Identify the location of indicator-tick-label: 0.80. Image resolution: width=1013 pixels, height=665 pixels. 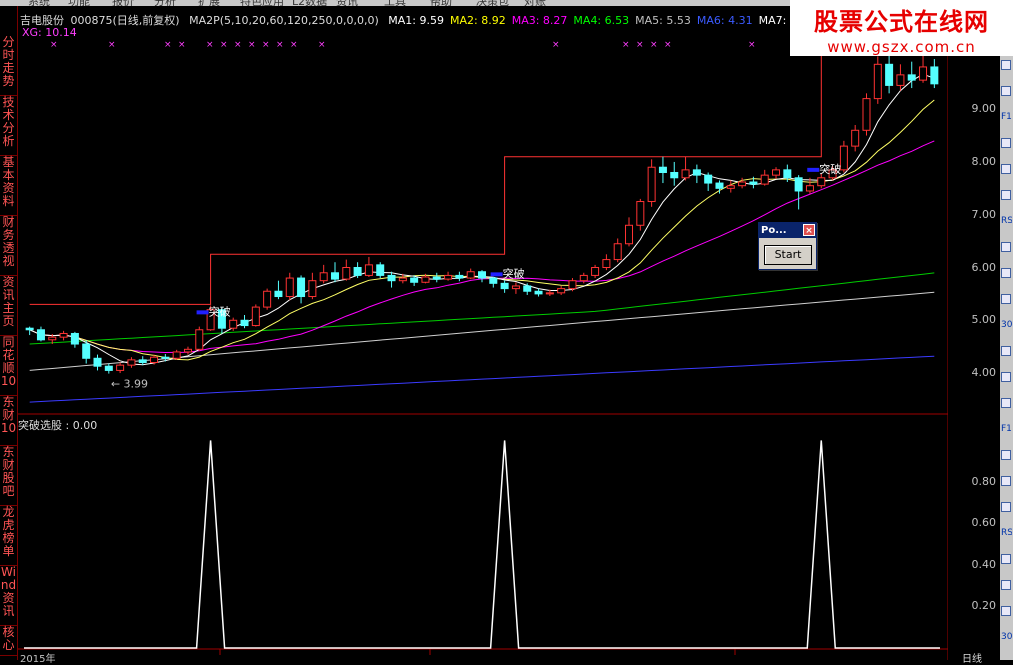
(984, 481).